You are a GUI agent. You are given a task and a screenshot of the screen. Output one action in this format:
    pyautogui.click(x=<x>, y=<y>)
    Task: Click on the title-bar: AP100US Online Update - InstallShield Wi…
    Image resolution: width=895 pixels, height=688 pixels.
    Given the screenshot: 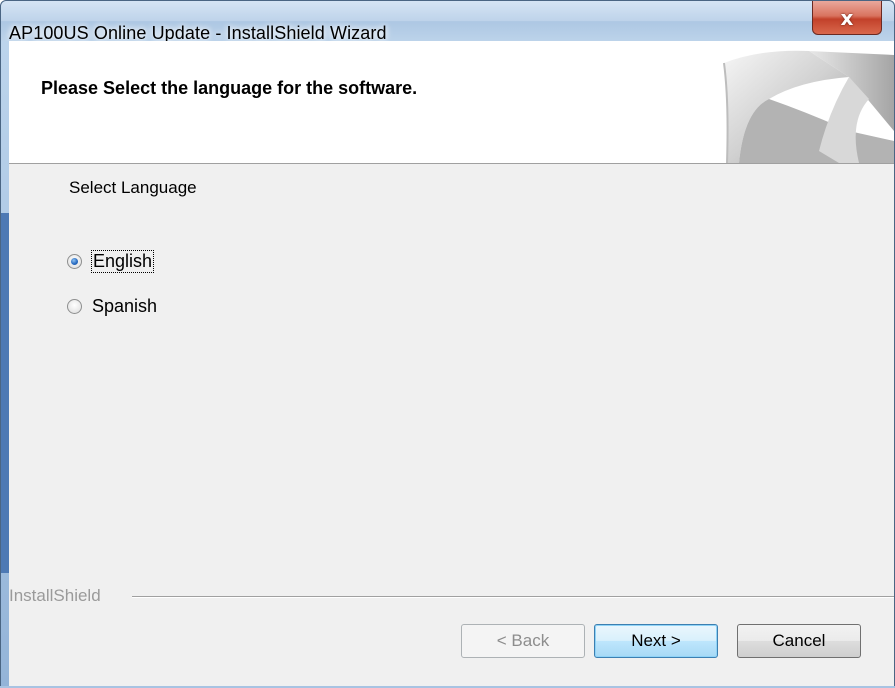 What is the action you would take?
    pyautogui.click(x=447, y=22)
    